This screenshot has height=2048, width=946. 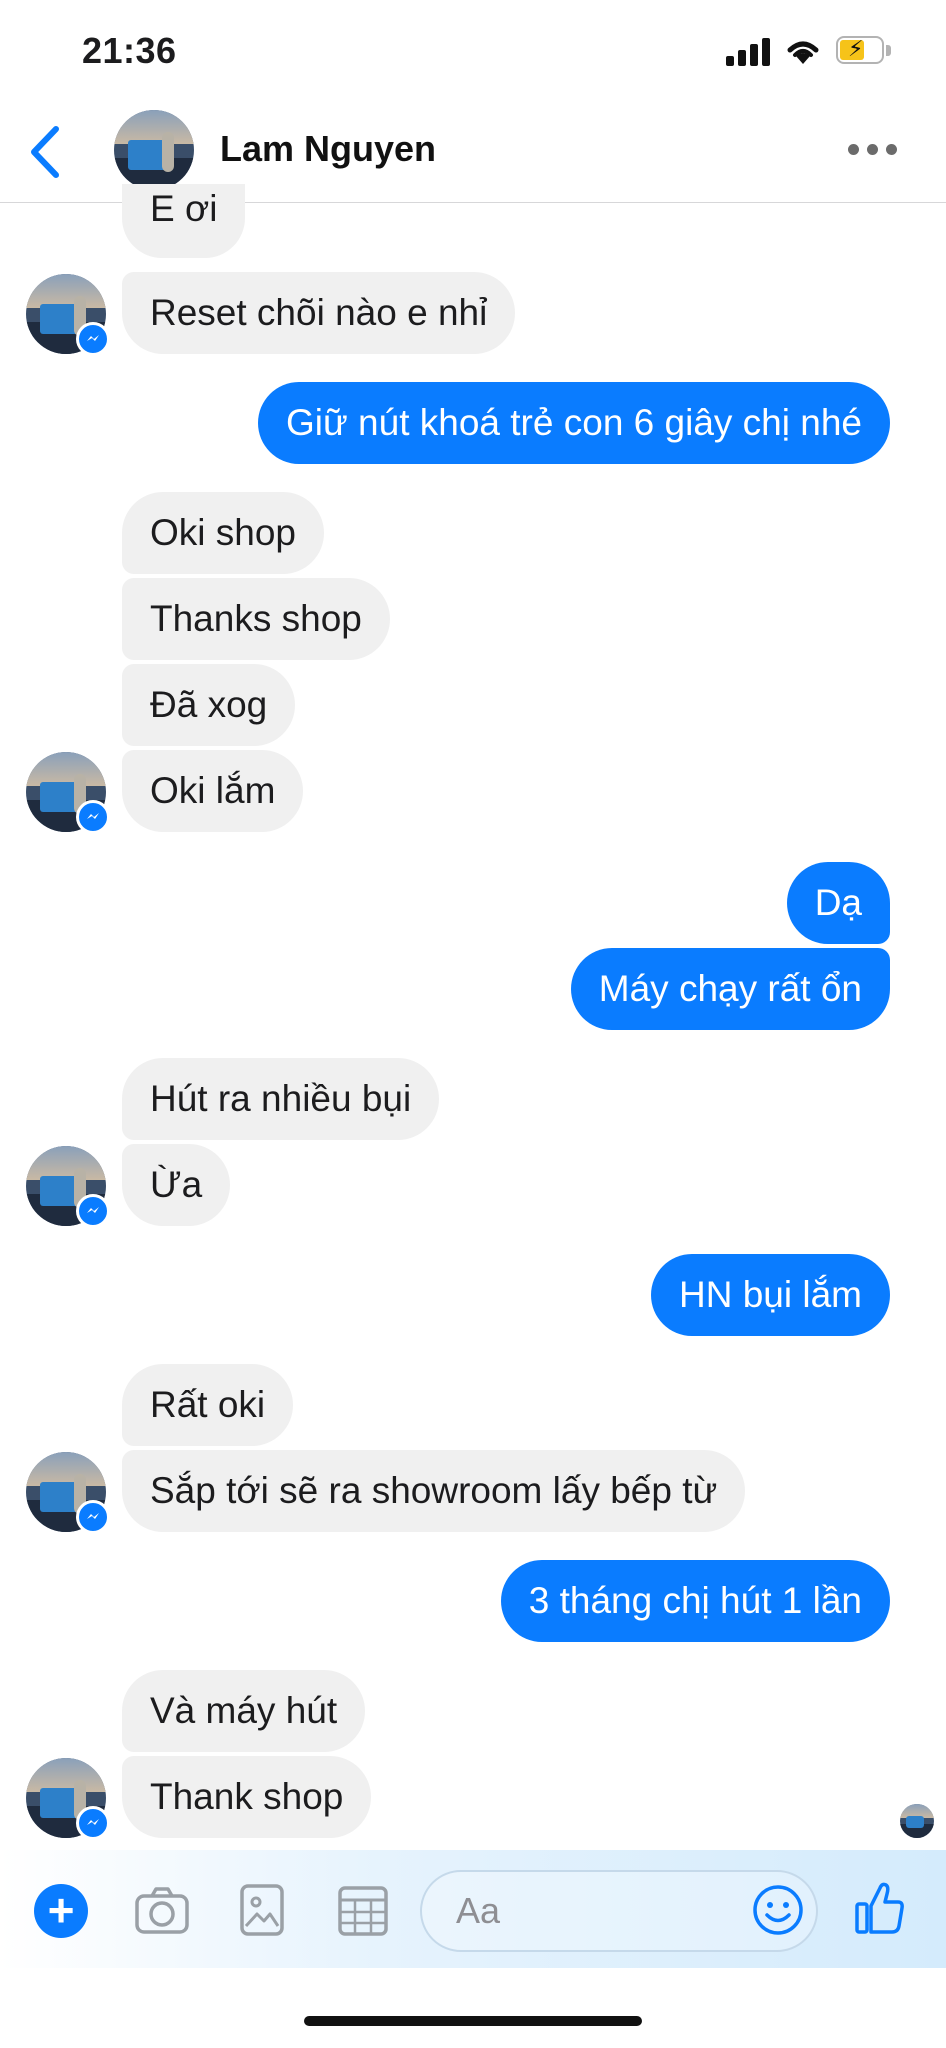 I want to click on wifi-icon, so click(x=803, y=51).